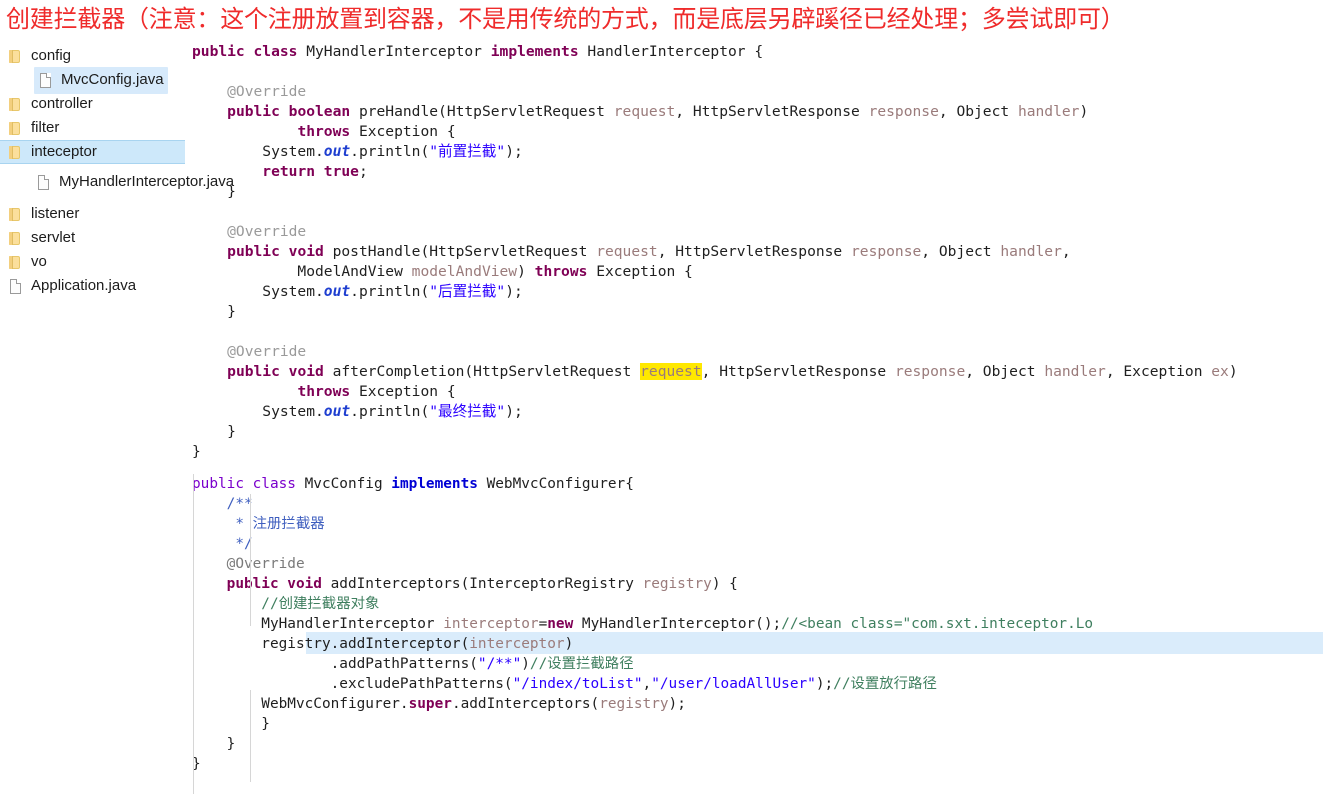  What do you see at coordinates (293, 111) in the screenshot?
I see `code-token: public boolean` at bounding box center [293, 111].